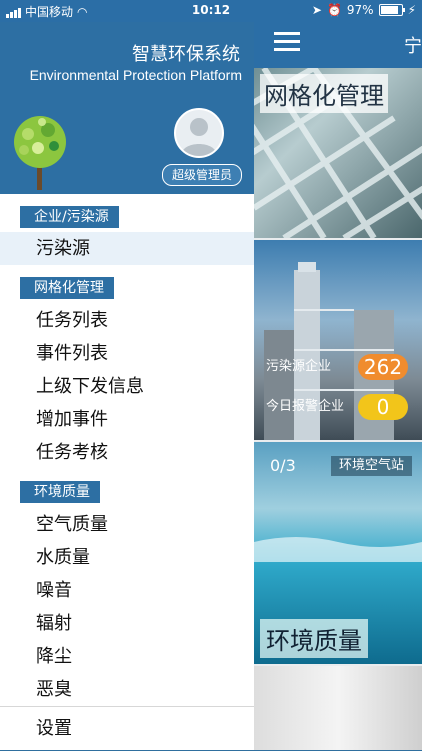  Describe the element at coordinates (324, 93) in the screenshot. I see `grid-management-title: 网格化管理` at that location.